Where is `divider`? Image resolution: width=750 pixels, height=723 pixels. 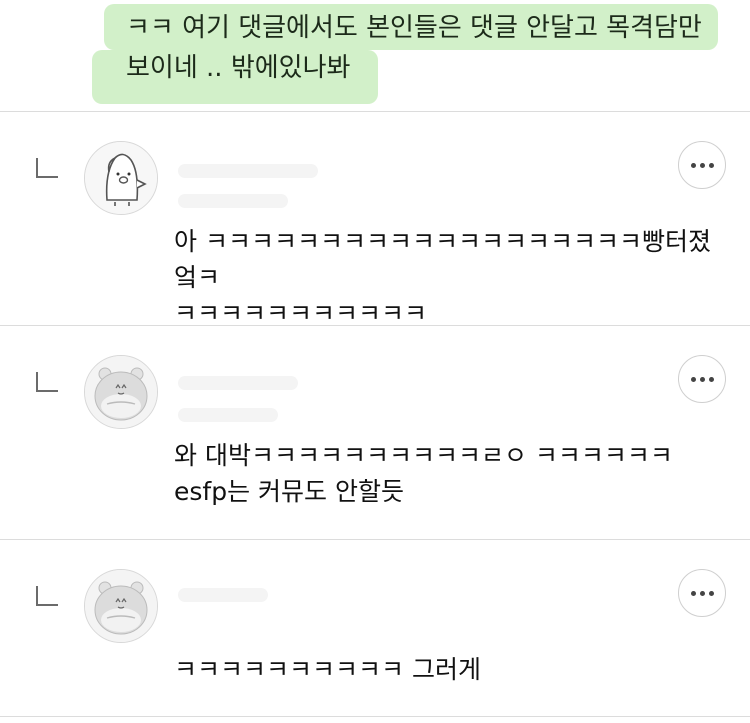
divider is located at coordinates (375, 716).